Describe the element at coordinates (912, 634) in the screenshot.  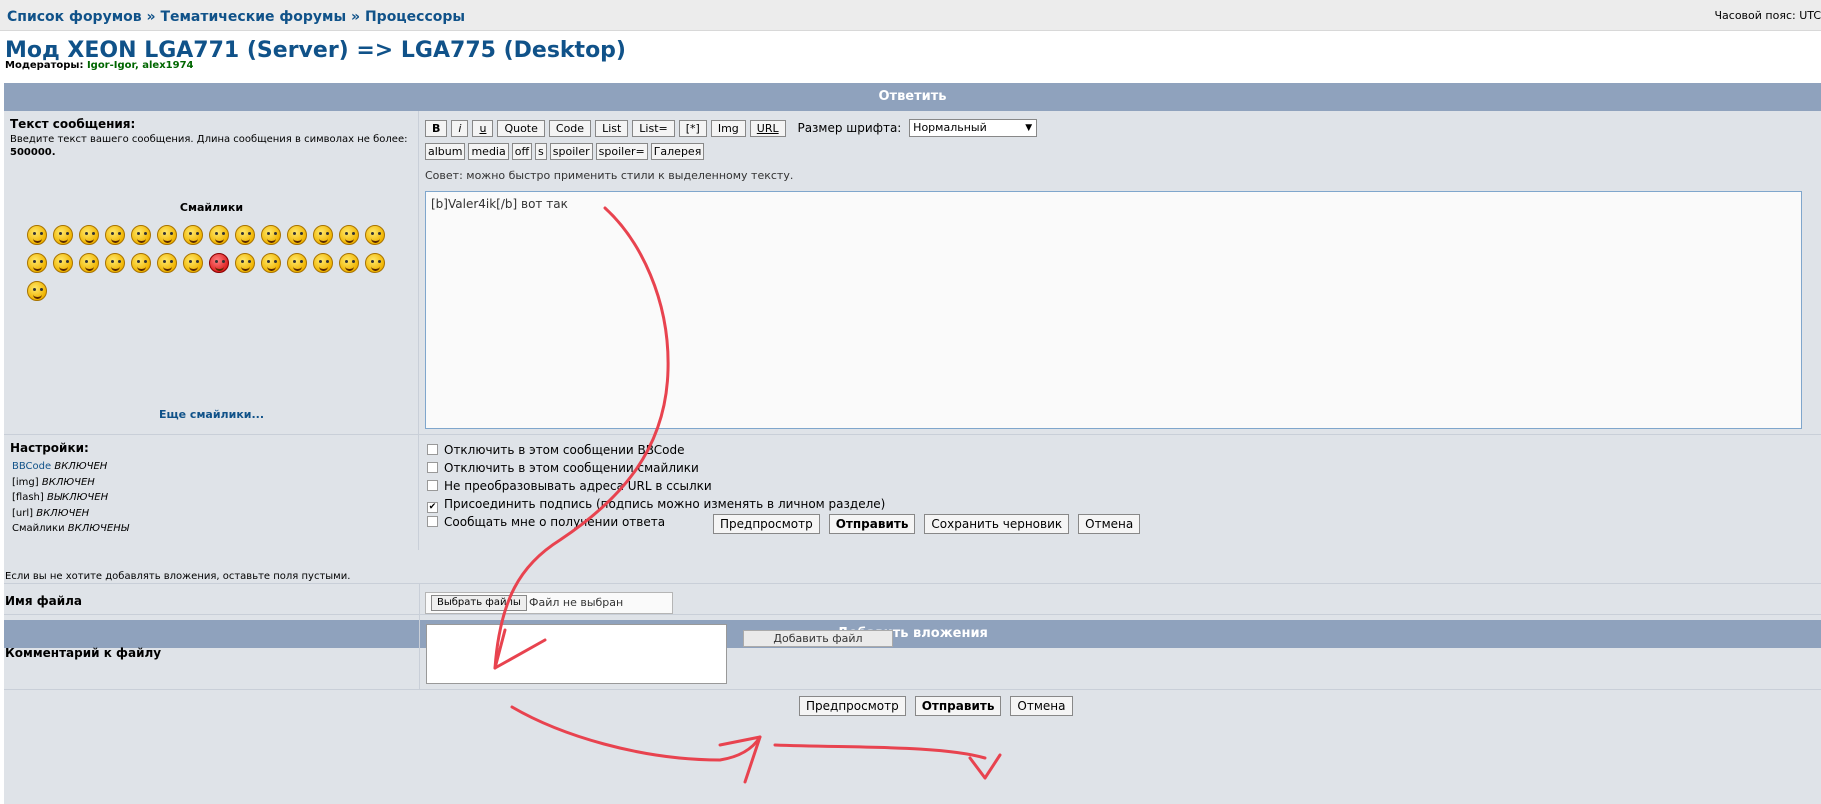
I see `attachments-header: Добавить вложения` at that location.